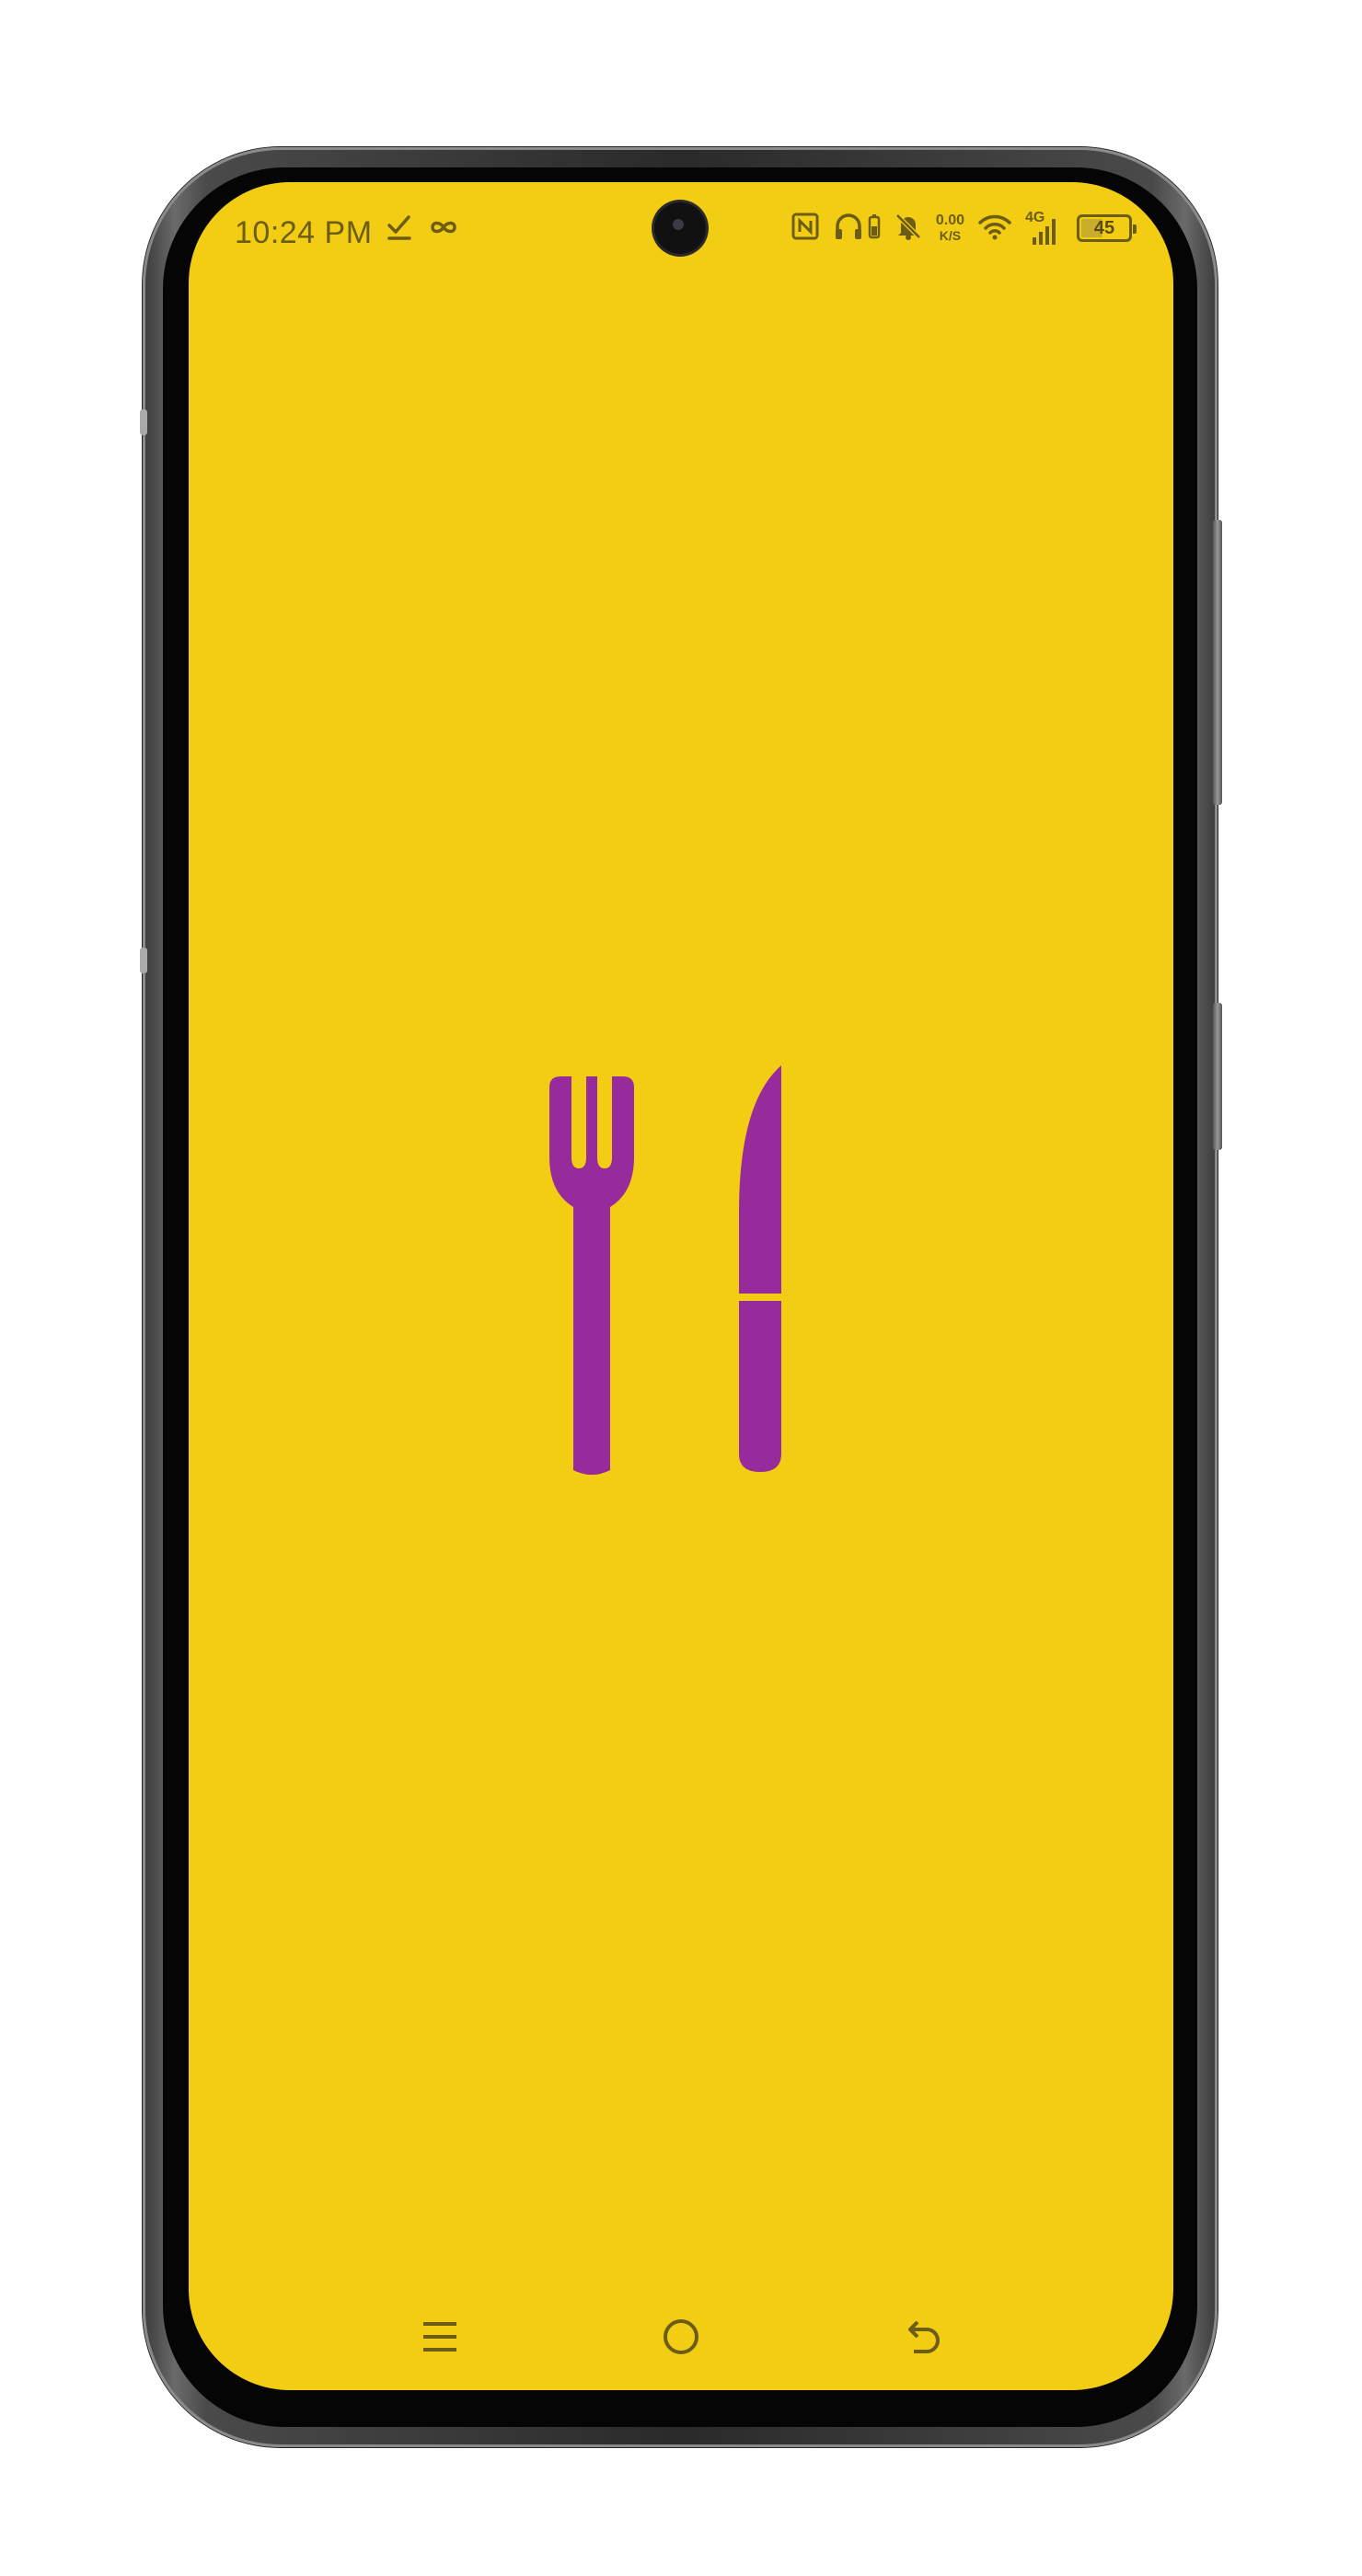  Describe the element at coordinates (591, 1275) in the screenshot. I see `fork-icon` at that location.